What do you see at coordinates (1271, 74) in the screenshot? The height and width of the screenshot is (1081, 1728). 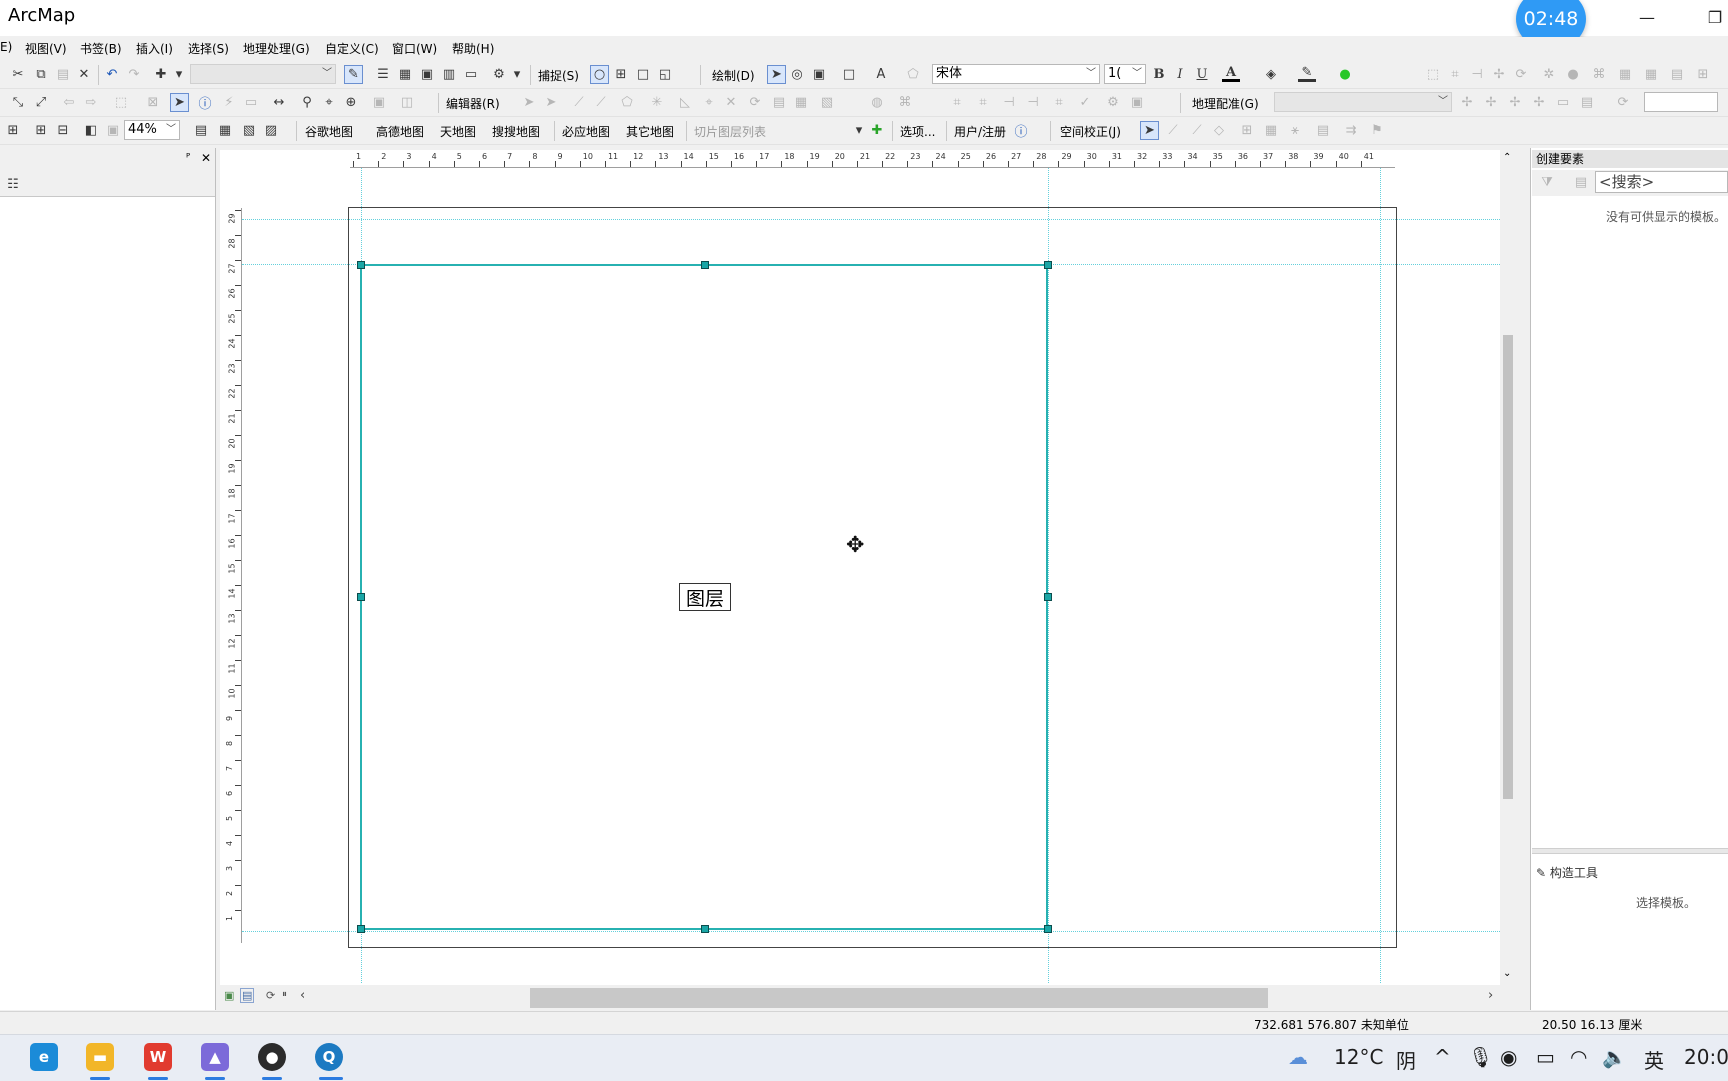 I see `fill-color-icon: ◈` at bounding box center [1271, 74].